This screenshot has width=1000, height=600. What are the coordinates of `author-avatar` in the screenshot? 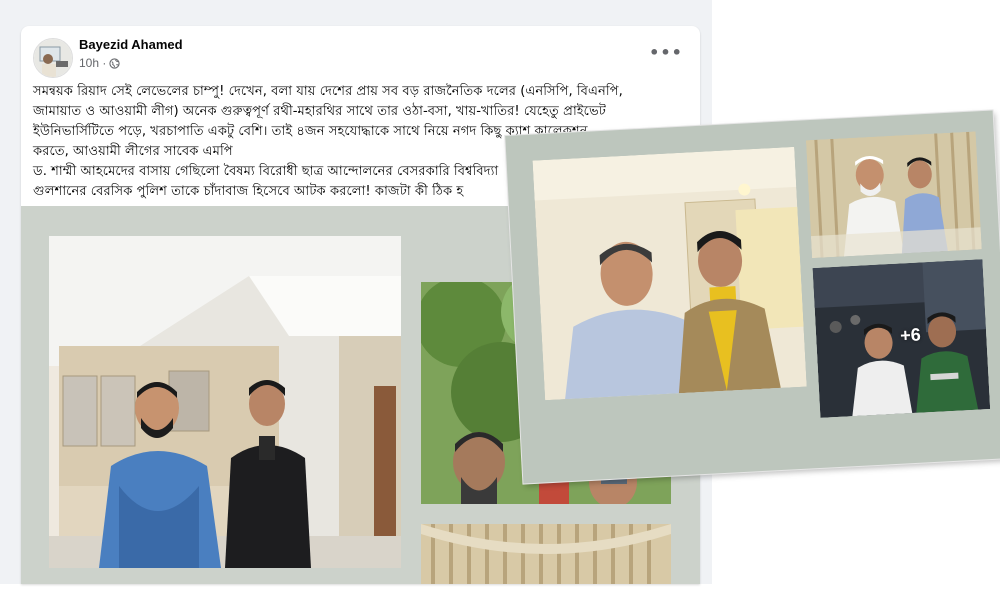 It's located at (53, 58).